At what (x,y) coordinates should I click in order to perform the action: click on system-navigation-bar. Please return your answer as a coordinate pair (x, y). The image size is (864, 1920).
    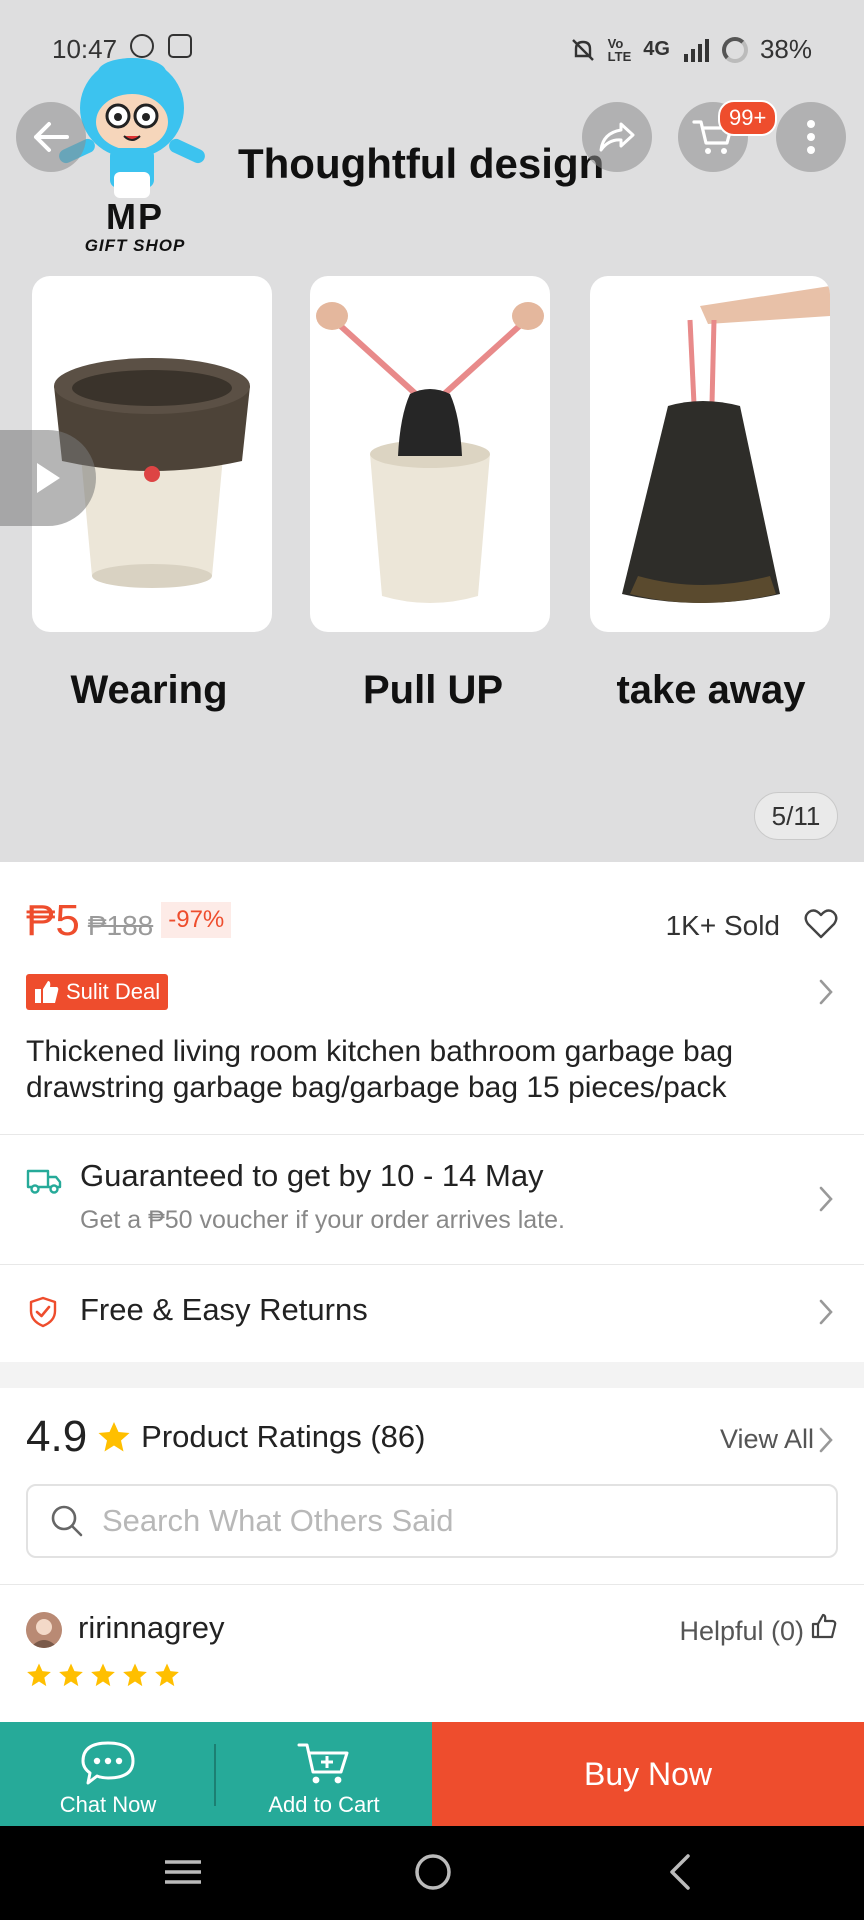
    Looking at the image, I should click on (432, 1873).